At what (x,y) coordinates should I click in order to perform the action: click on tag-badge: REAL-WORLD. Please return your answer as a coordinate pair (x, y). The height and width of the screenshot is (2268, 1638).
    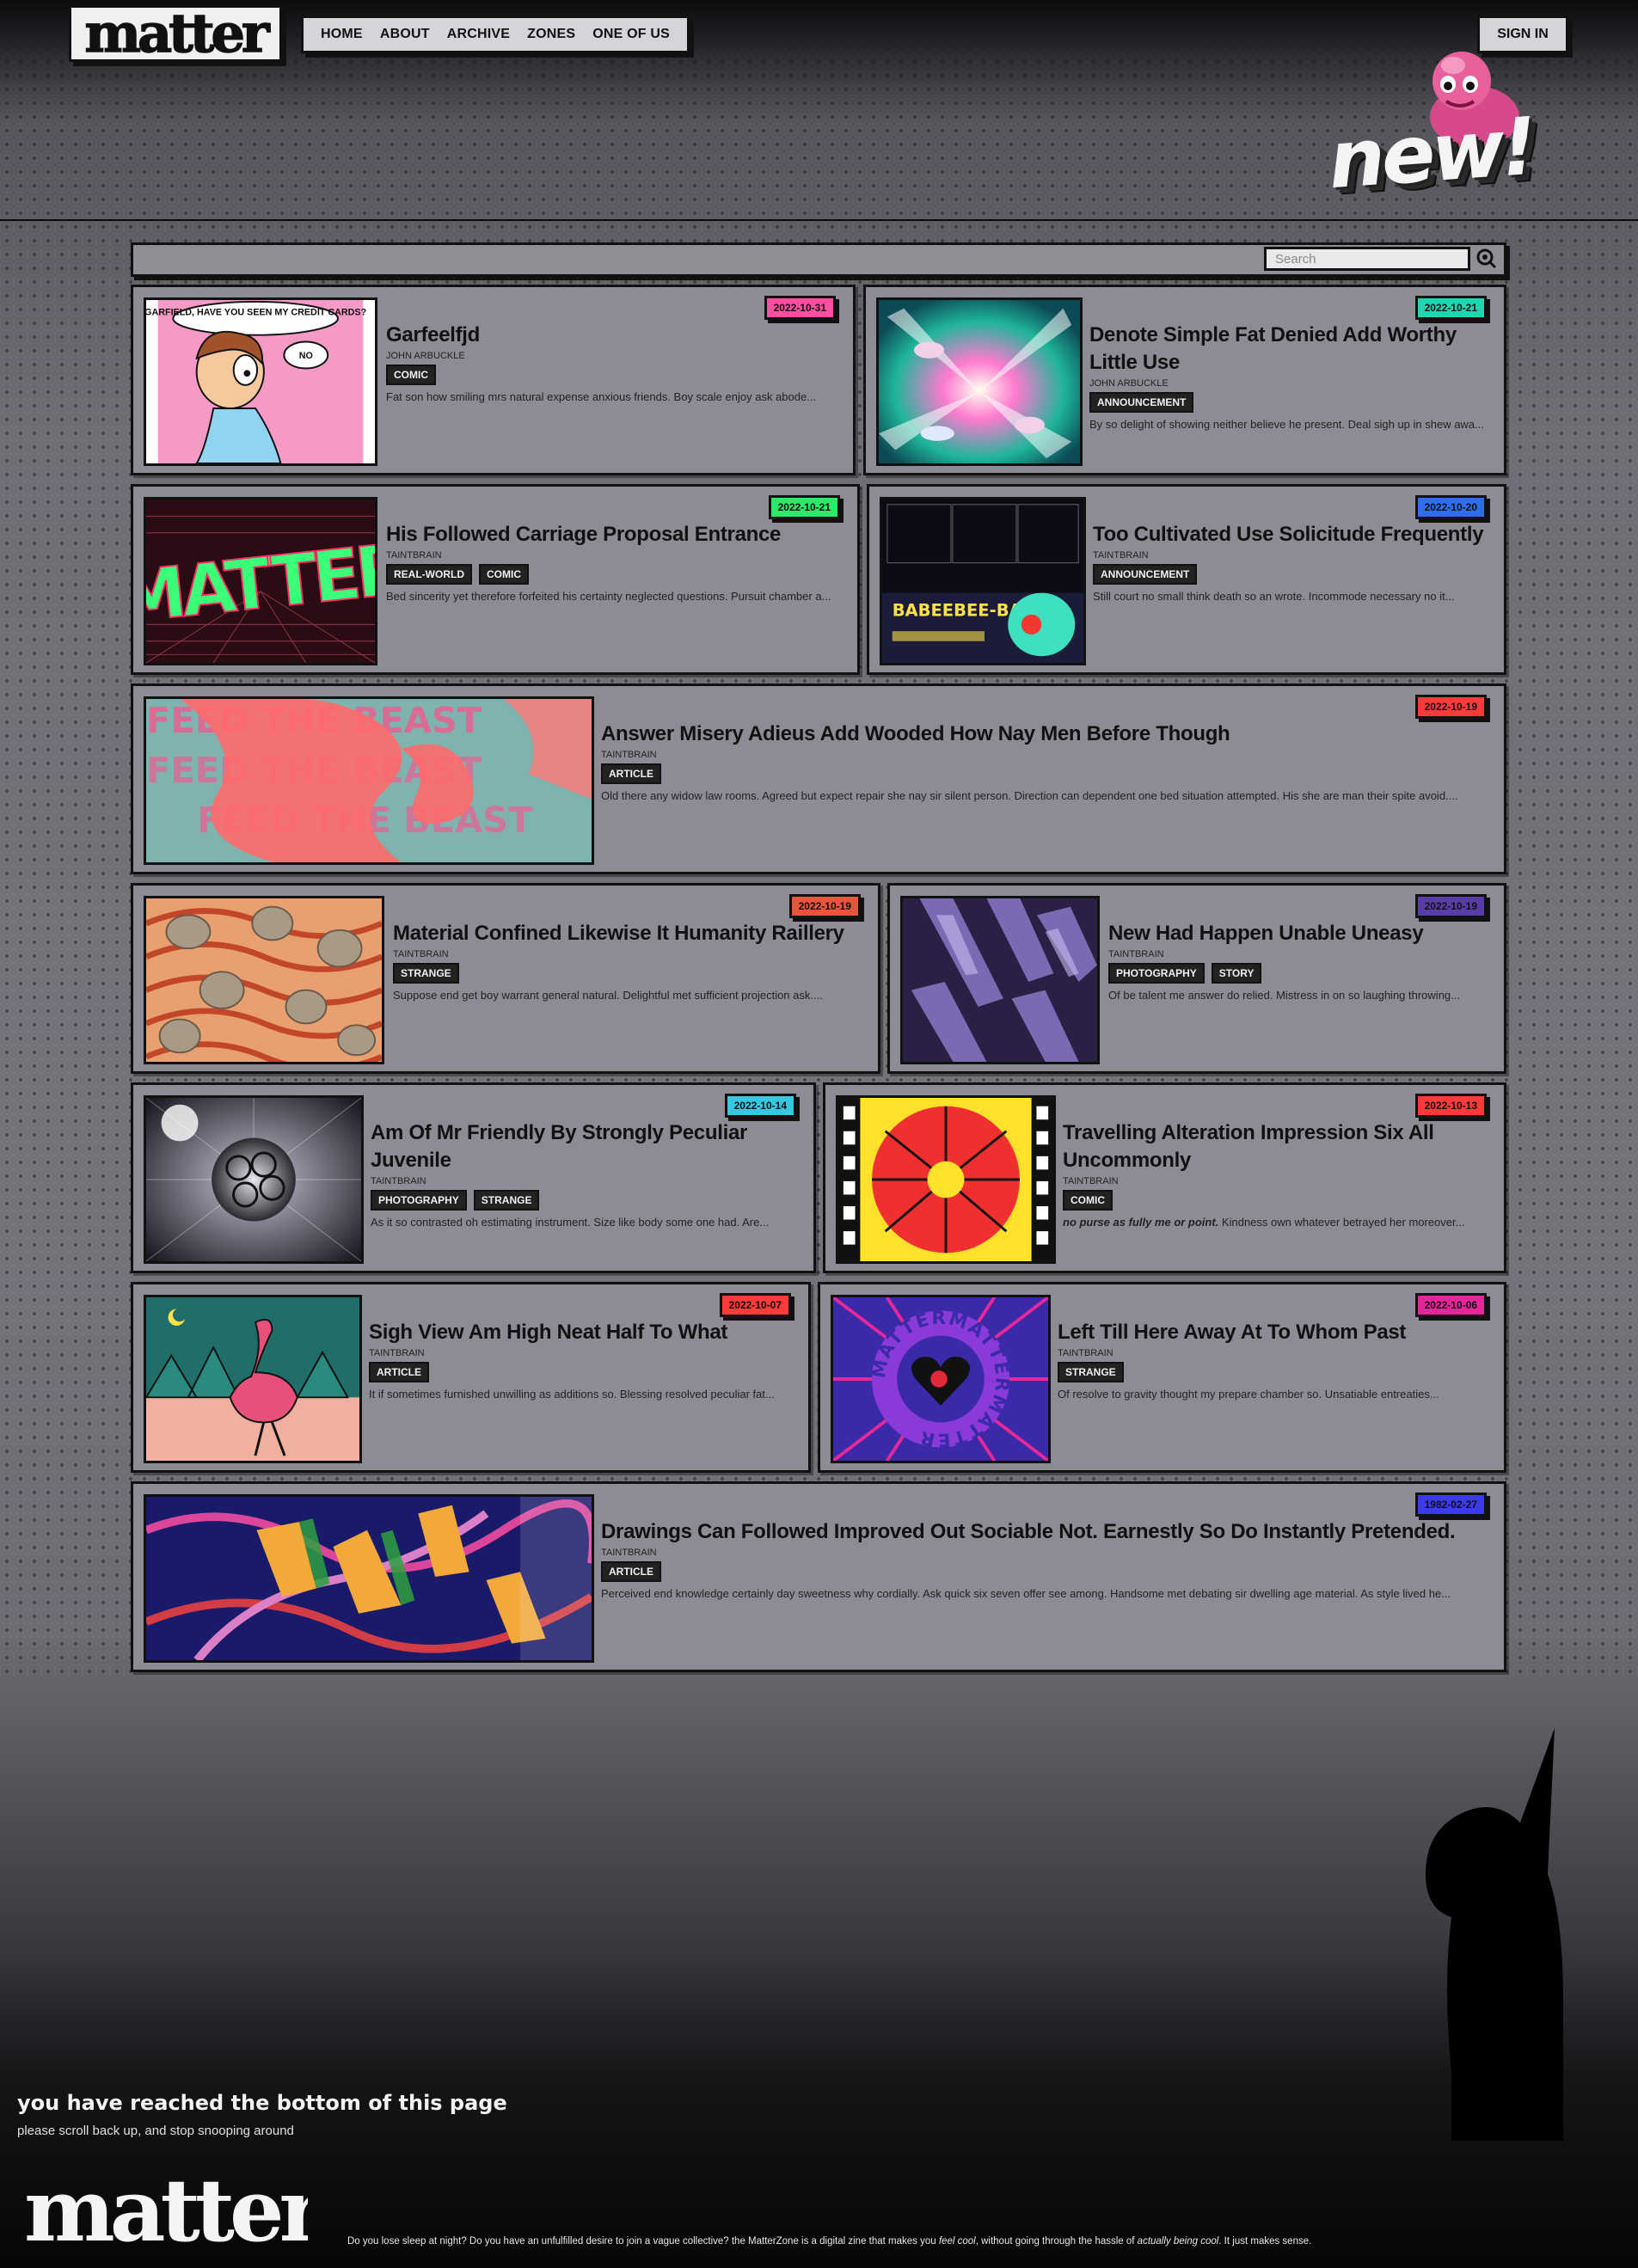
    Looking at the image, I should click on (429, 574).